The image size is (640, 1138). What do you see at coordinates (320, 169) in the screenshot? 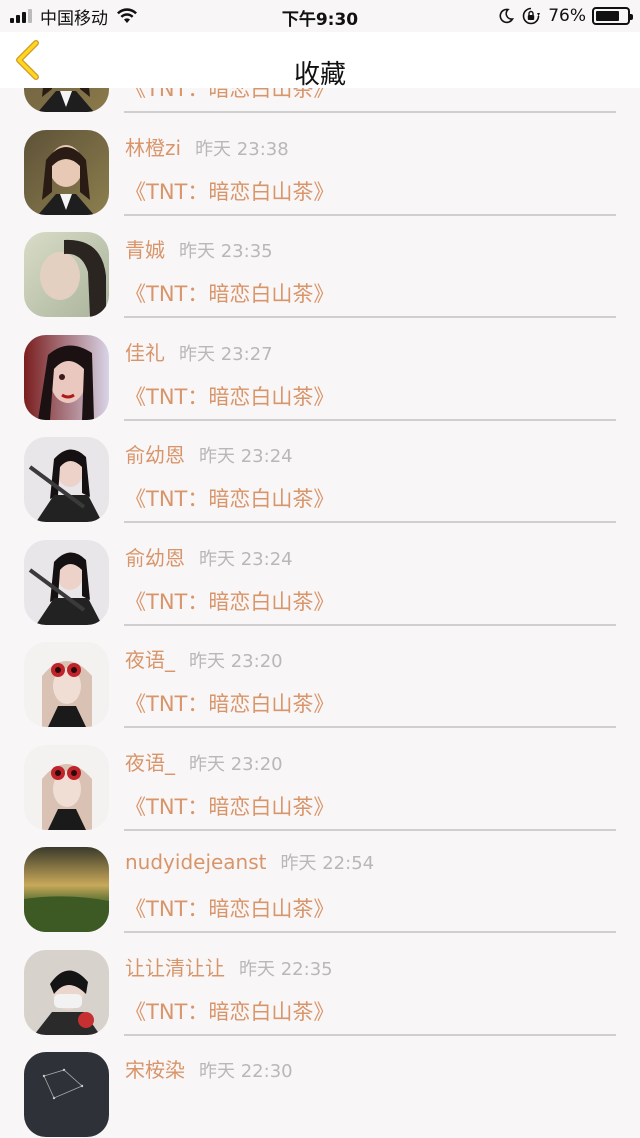
I see `list-item: 林橙zi 昨天 23:38 《TNT：暗恋白山茶》` at bounding box center [320, 169].